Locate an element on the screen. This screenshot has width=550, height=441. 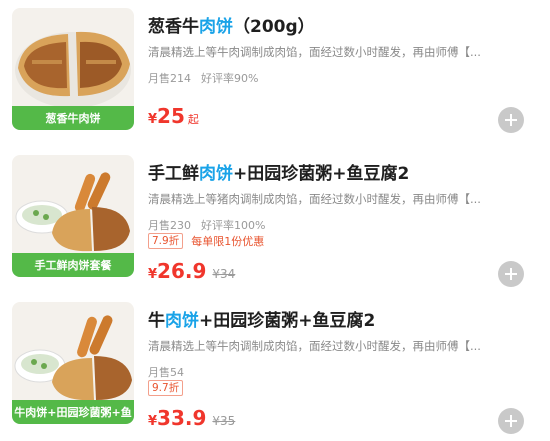
discount-badge: 9.7折 is located at coordinates (166, 388).